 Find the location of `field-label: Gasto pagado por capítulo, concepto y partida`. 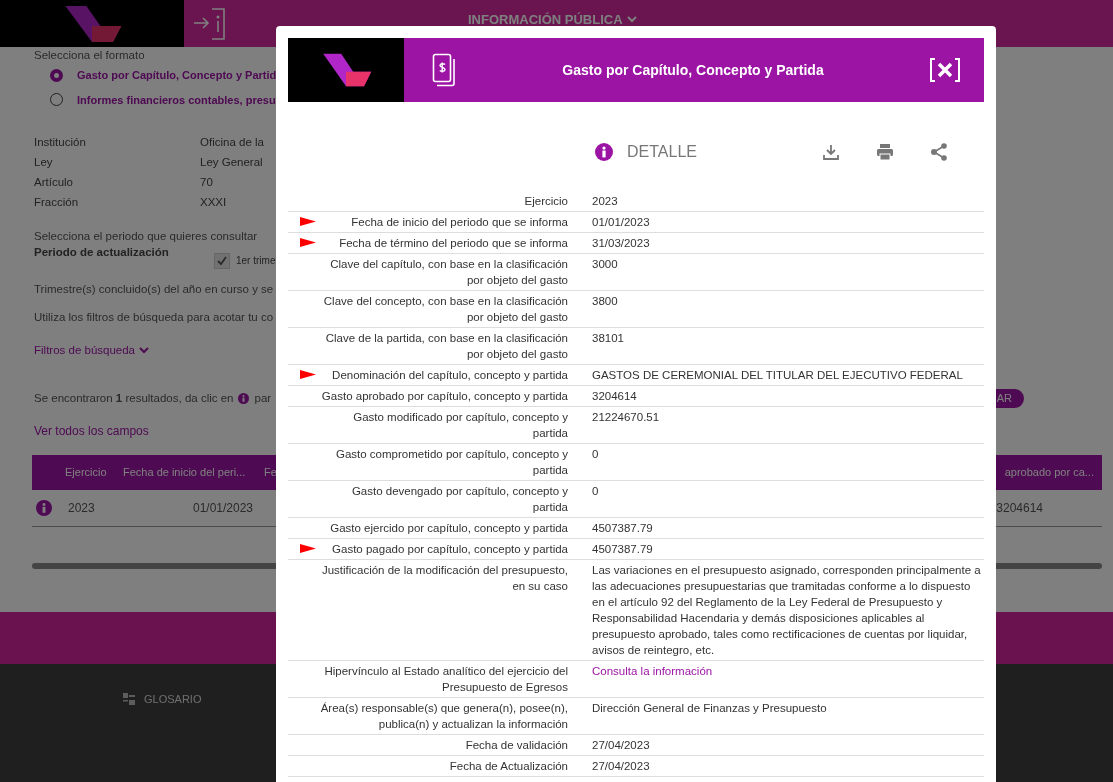

field-label: Gasto pagado por capítulo, concepto y partida is located at coordinates (450, 549).